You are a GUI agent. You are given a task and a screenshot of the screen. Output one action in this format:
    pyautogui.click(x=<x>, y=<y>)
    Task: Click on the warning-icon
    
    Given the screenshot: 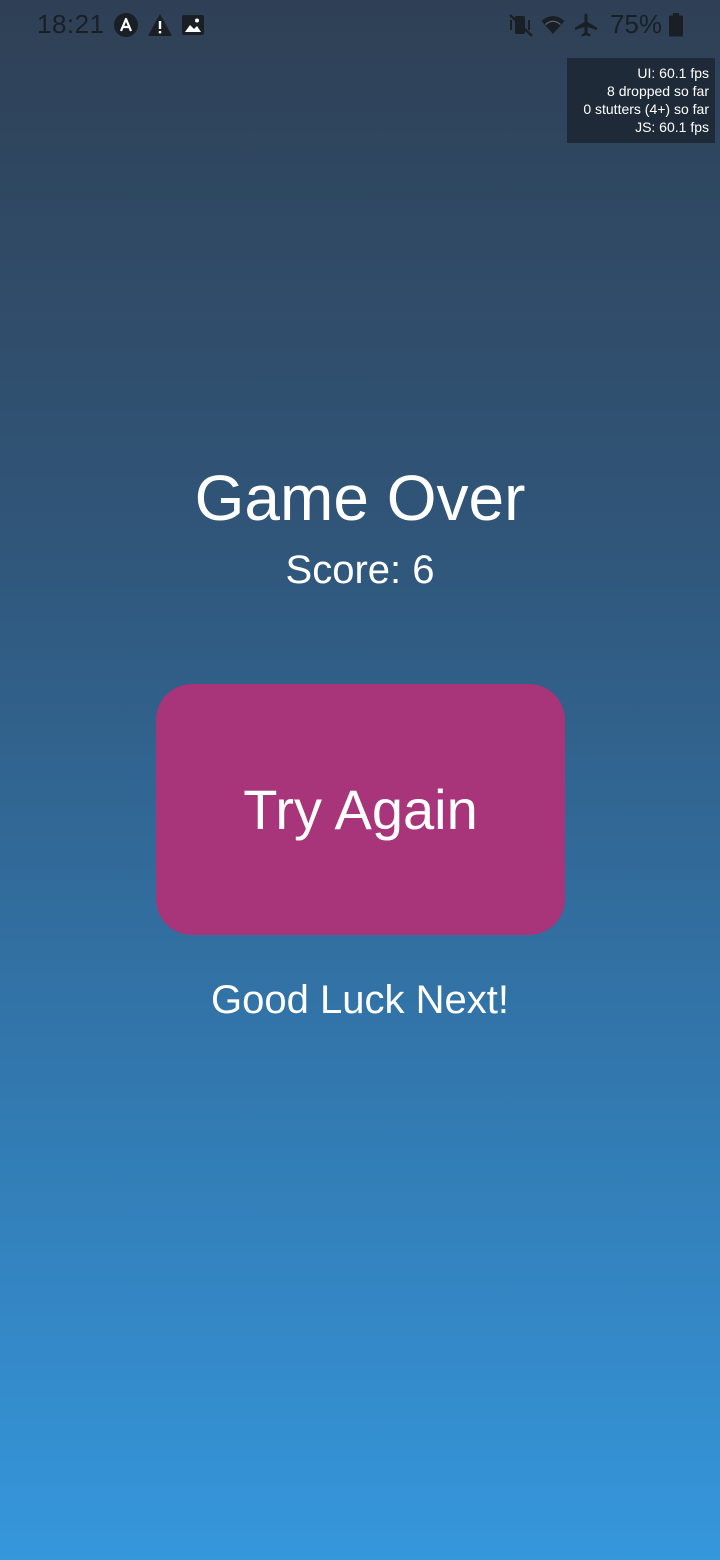 What is the action you would take?
    pyautogui.click(x=160, y=25)
    